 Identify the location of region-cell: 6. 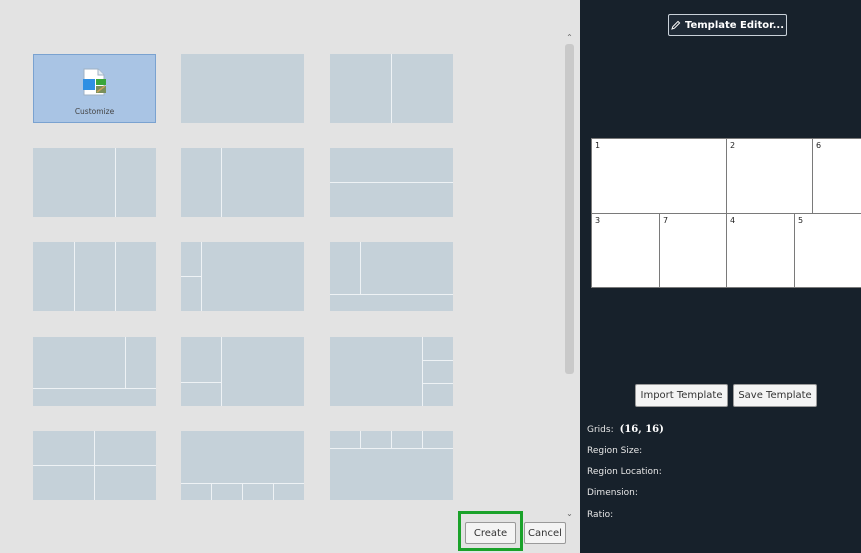
(836, 176).